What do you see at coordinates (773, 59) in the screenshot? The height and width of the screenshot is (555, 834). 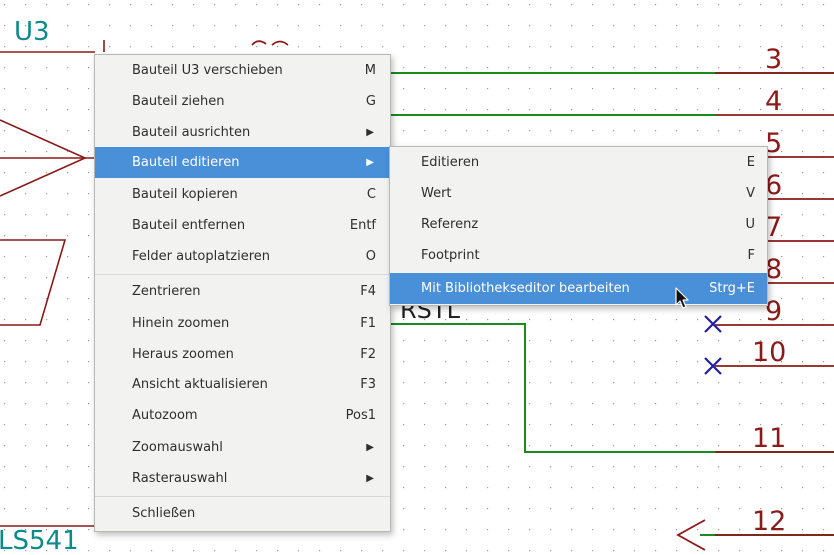 I see `pin-number-3: 3` at bounding box center [773, 59].